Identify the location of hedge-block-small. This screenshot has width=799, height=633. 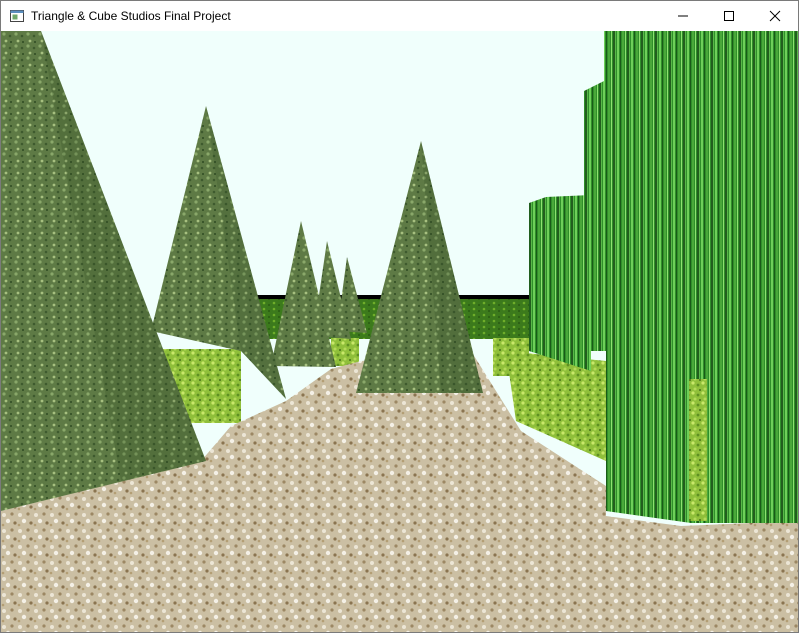
(345, 352).